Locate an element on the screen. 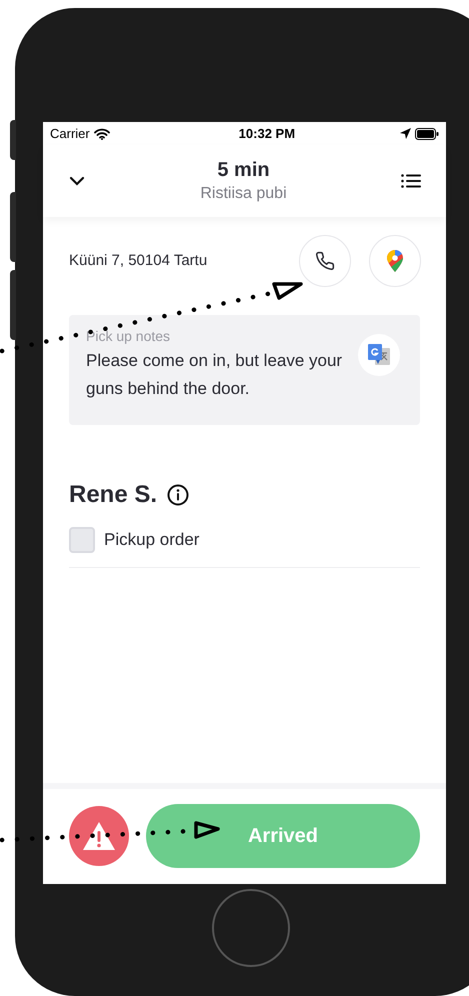 This screenshot has width=469, height=996. carrier-label: Carrier is located at coordinates (70, 133).